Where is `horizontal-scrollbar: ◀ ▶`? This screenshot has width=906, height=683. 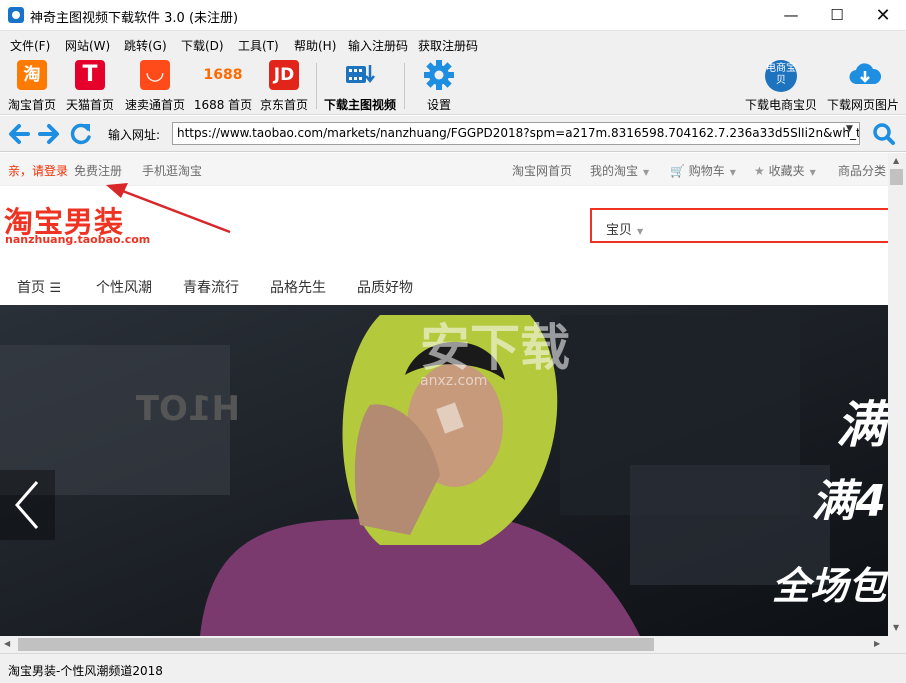
horizontal-scrollbar: ◀ ▶ is located at coordinates (444, 644).